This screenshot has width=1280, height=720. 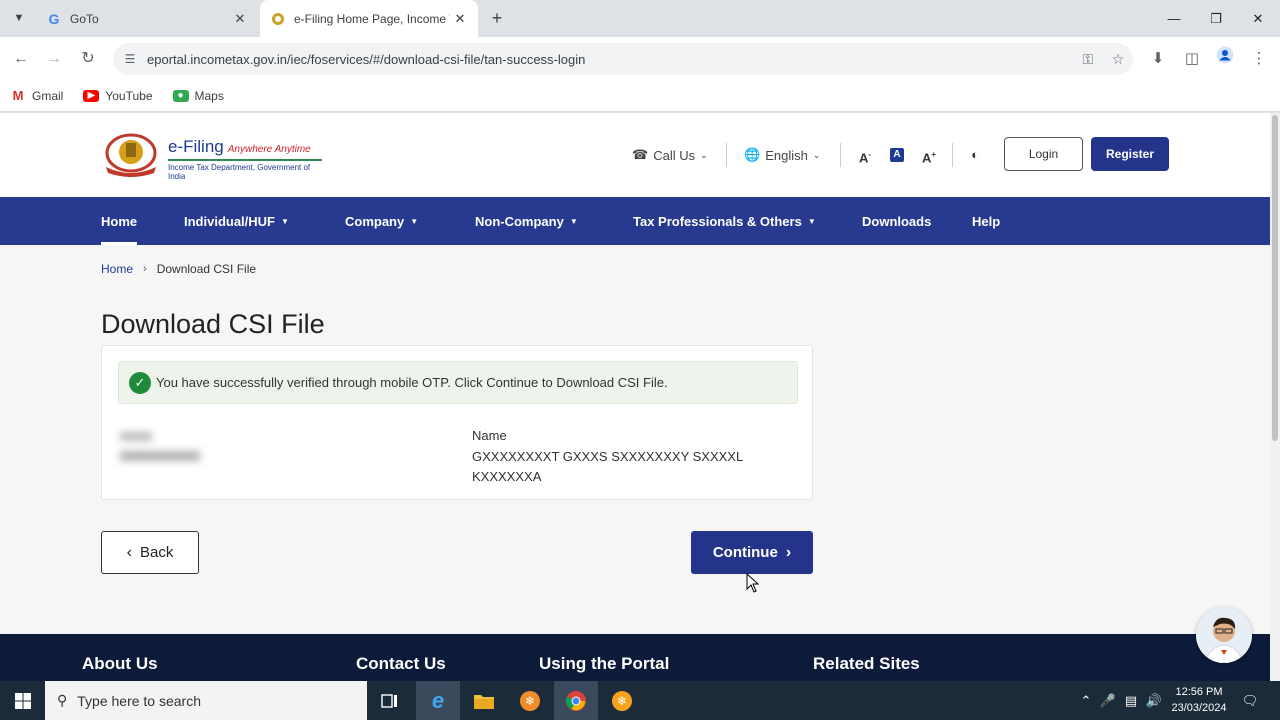 I want to click on page-scrollbar, so click(x=1275, y=397).